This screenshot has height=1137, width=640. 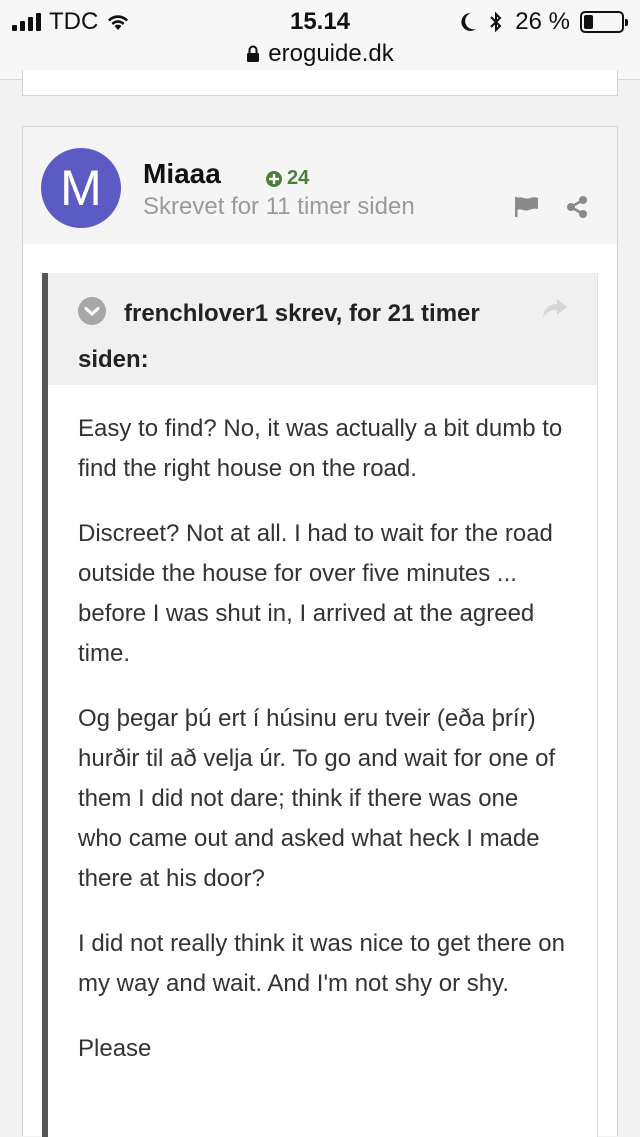 I want to click on address-bar: eroguide.dk, so click(x=320, y=54).